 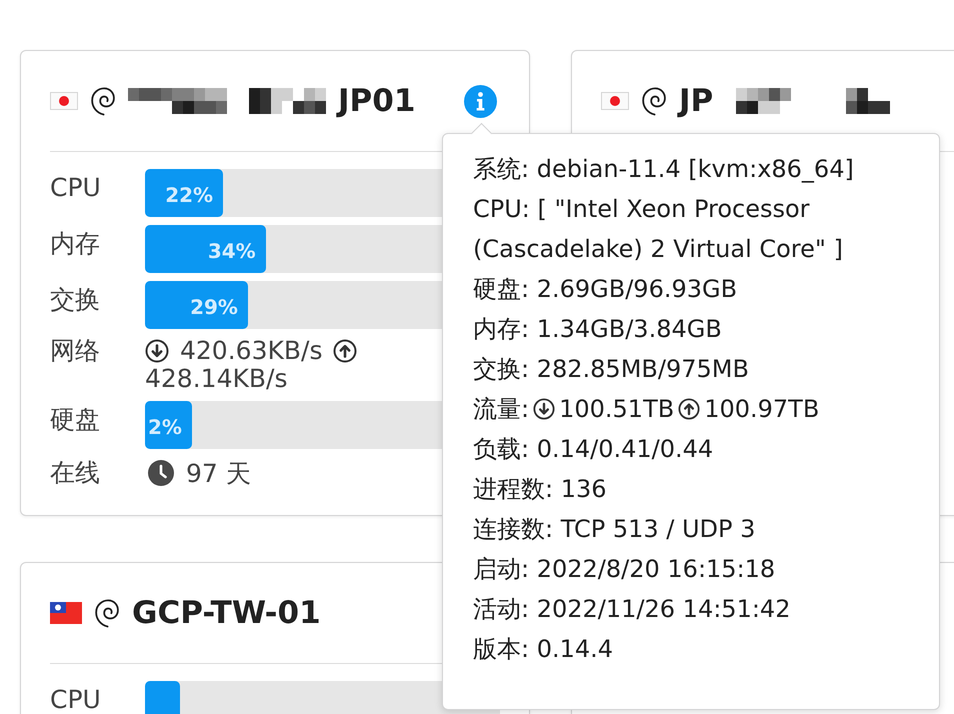 What do you see at coordinates (593, 449) in the screenshot?
I see `tooltip-line: 负载: 0.14/0.41/0.44` at bounding box center [593, 449].